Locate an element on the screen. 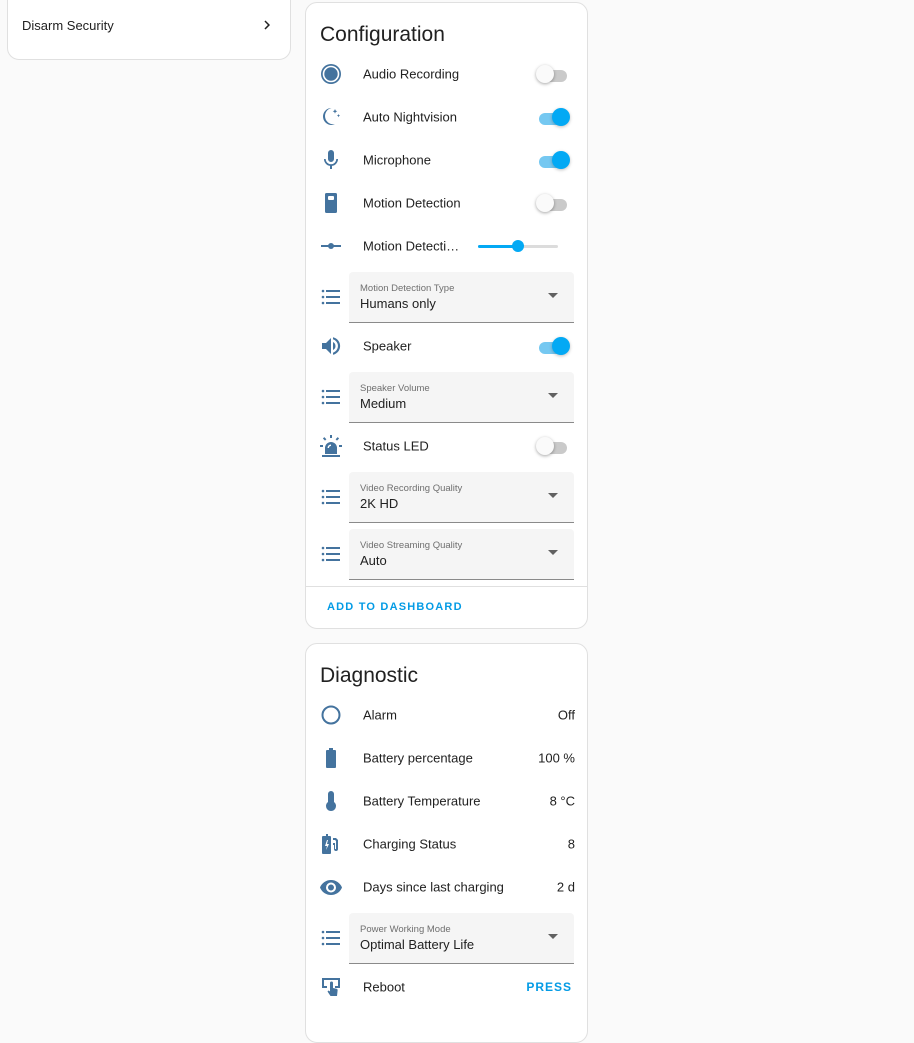 This screenshot has width=914, height=1043. battery-charging-icon is located at coordinates (331, 844).